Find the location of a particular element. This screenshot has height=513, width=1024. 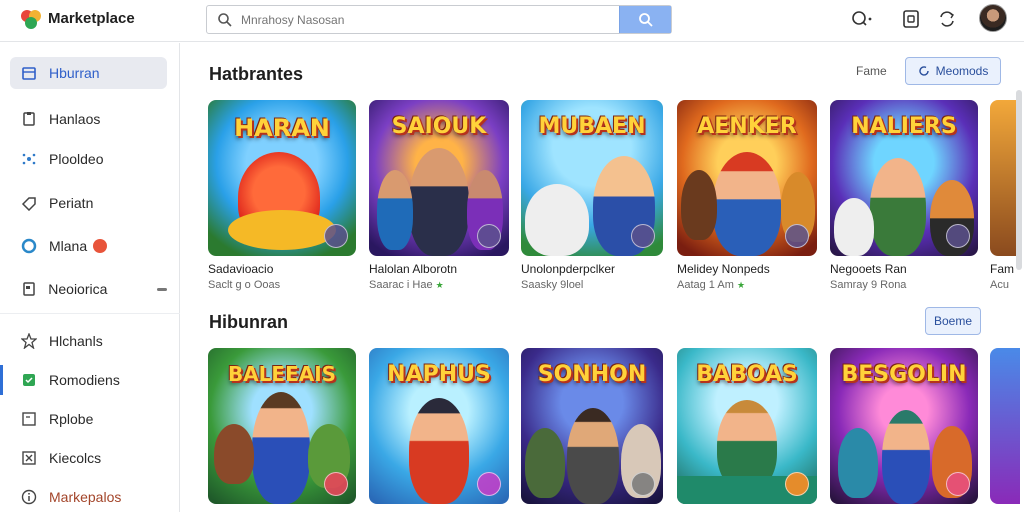

star-icon is located at coordinates (29, 341).